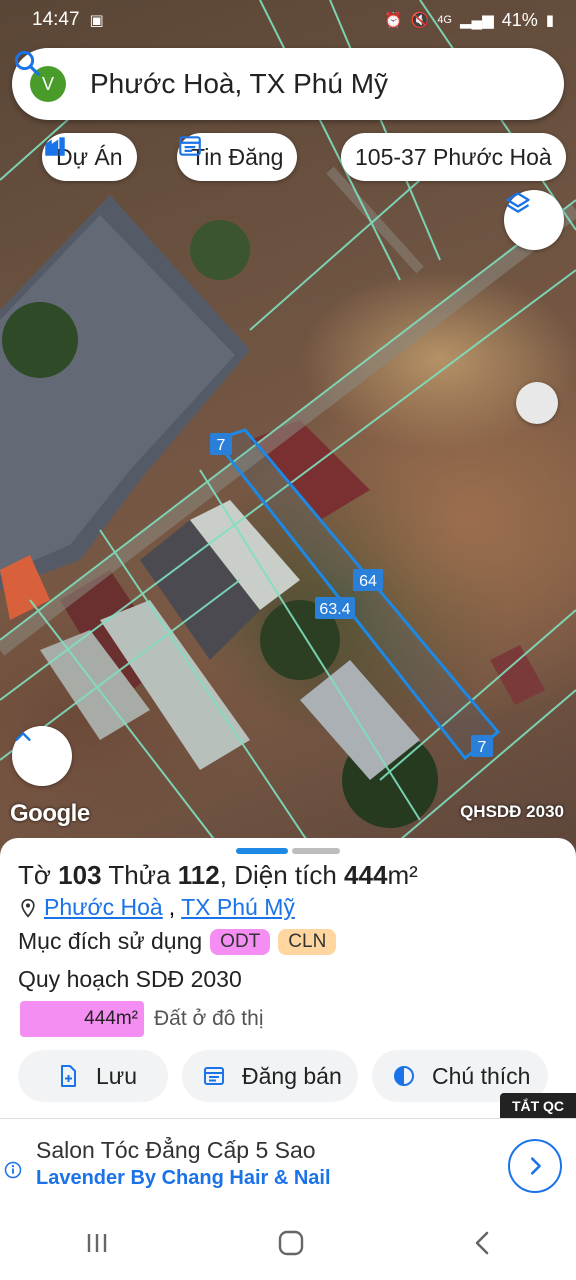 This screenshot has height=1280, width=576. I want to click on to-label: Tờ, so click(34, 875).